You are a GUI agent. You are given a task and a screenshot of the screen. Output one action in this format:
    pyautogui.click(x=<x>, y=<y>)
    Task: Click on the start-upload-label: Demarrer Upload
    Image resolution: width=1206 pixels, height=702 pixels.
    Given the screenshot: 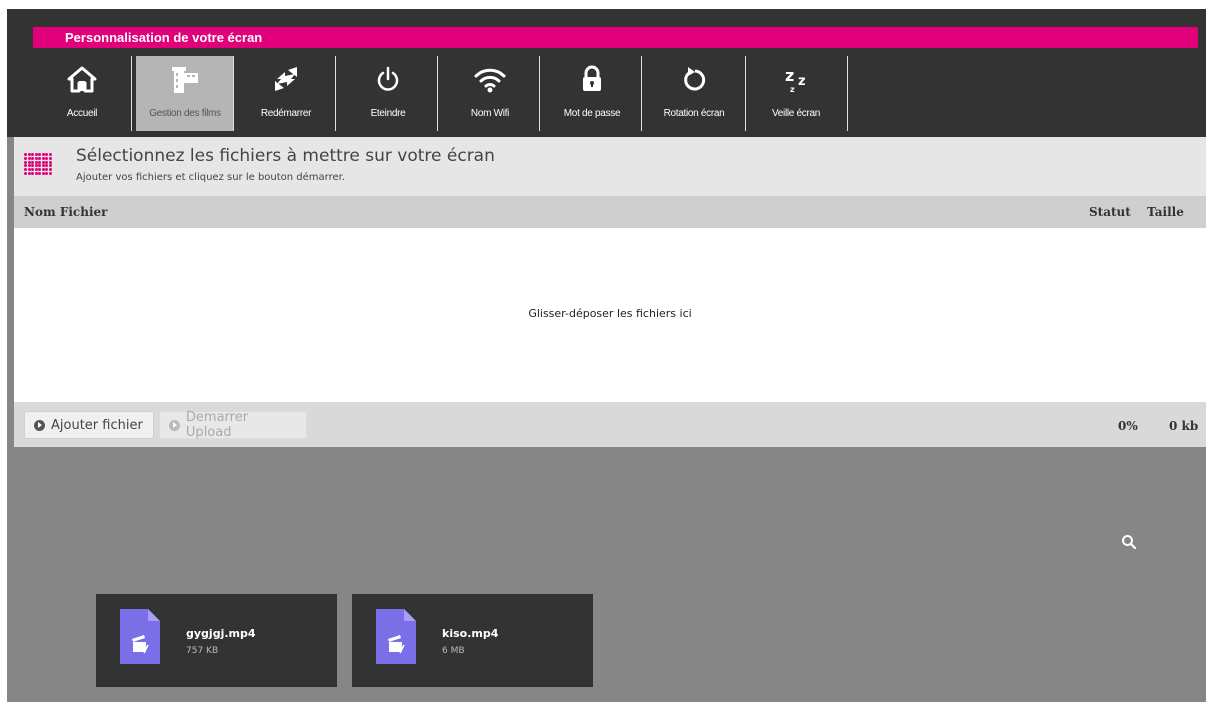 What is the action you would take?
    pyautogui.click(x=217, y=425)
    